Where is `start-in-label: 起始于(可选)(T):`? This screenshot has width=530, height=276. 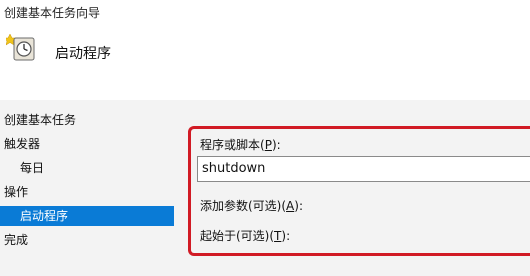 start-in-label: 起始于(可选)(T): is located at coordinates (245, 236).